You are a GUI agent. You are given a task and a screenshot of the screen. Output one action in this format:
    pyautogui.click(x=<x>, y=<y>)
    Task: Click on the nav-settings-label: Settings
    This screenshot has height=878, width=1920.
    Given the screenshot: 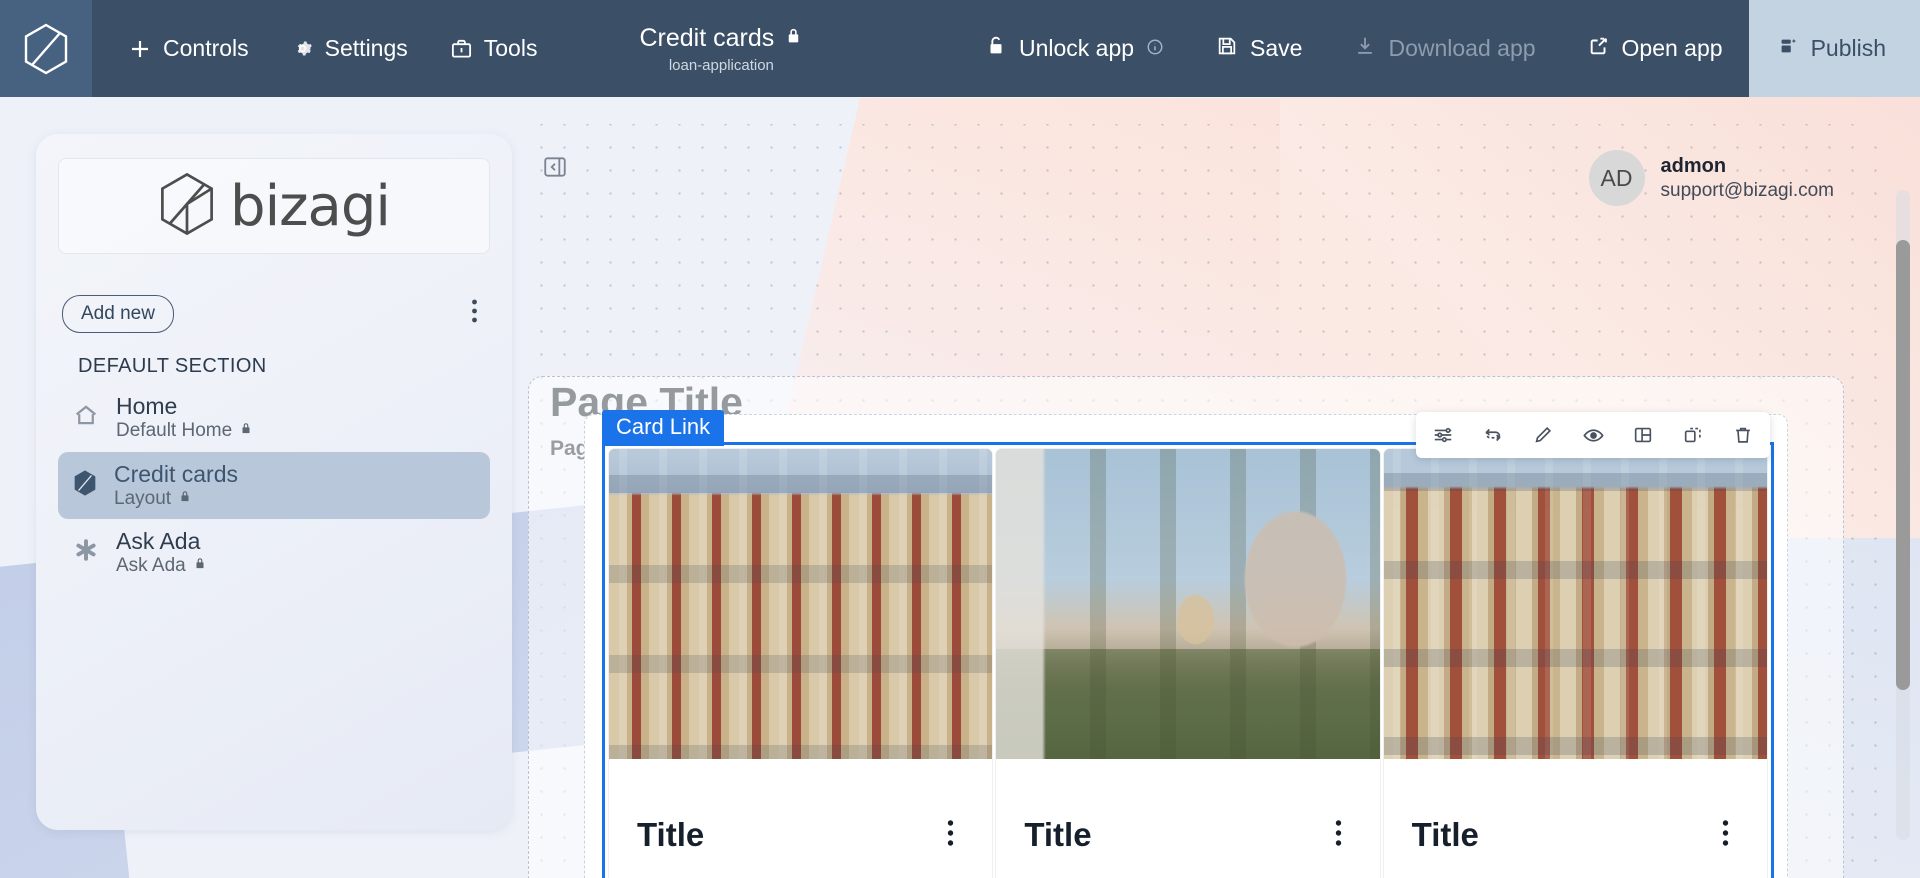 What is the action you would take?
    pyautogui.click(x=366, y=48)
    